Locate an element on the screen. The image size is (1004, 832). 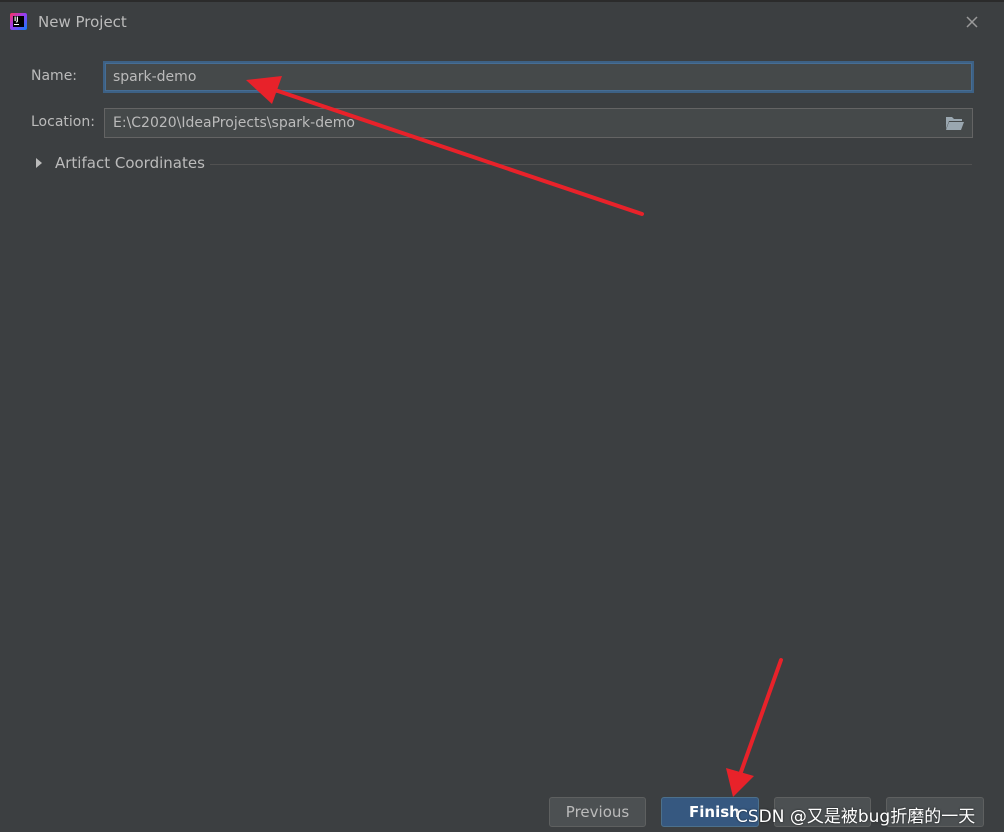
location-input is located at coordinates (538, 123).